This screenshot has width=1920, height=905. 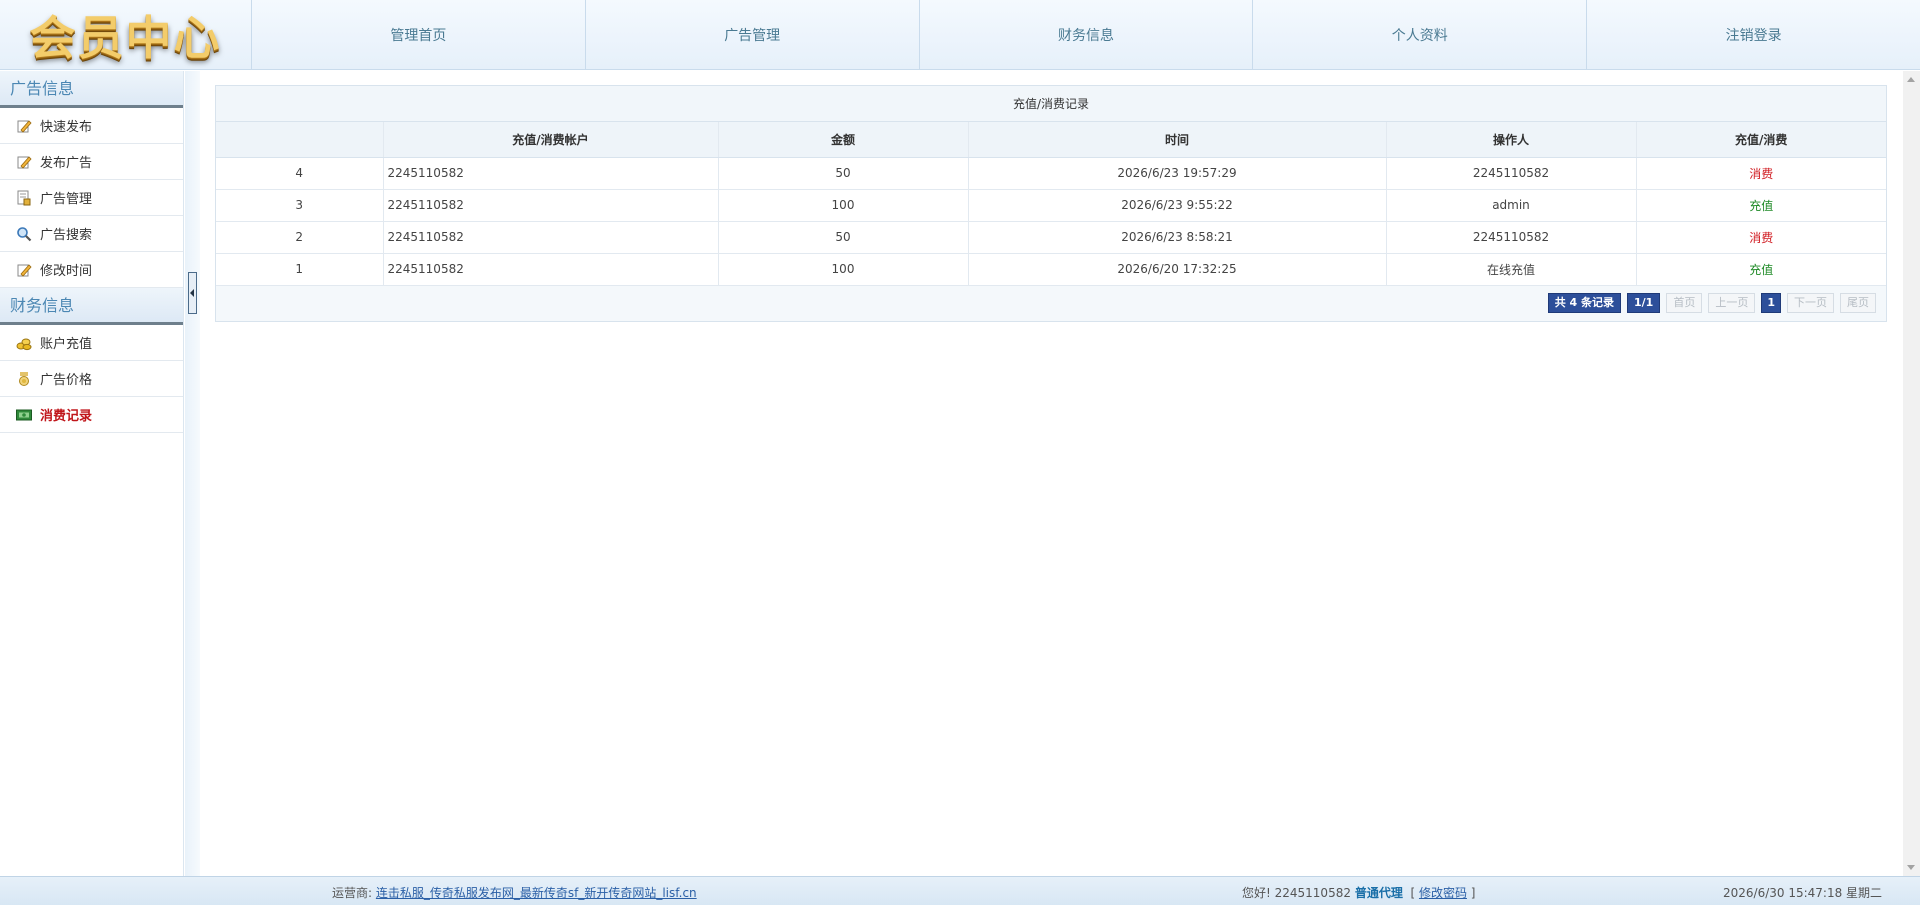 I want to click on medal-icon, so click(x=24, y=379).